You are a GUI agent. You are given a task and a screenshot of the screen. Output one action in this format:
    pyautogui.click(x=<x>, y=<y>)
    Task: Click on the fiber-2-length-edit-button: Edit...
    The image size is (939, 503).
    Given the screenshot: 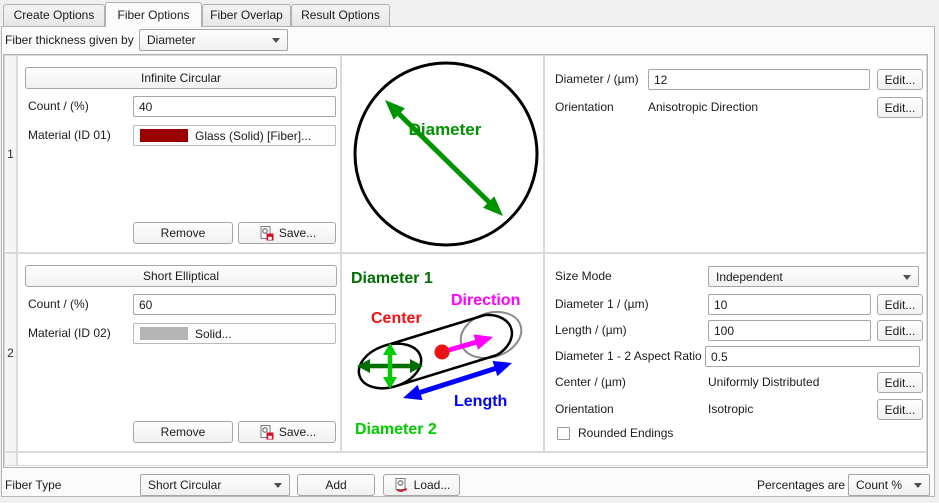 What is the action you would take?
    pyautogui.click(x=900, y=330)
    